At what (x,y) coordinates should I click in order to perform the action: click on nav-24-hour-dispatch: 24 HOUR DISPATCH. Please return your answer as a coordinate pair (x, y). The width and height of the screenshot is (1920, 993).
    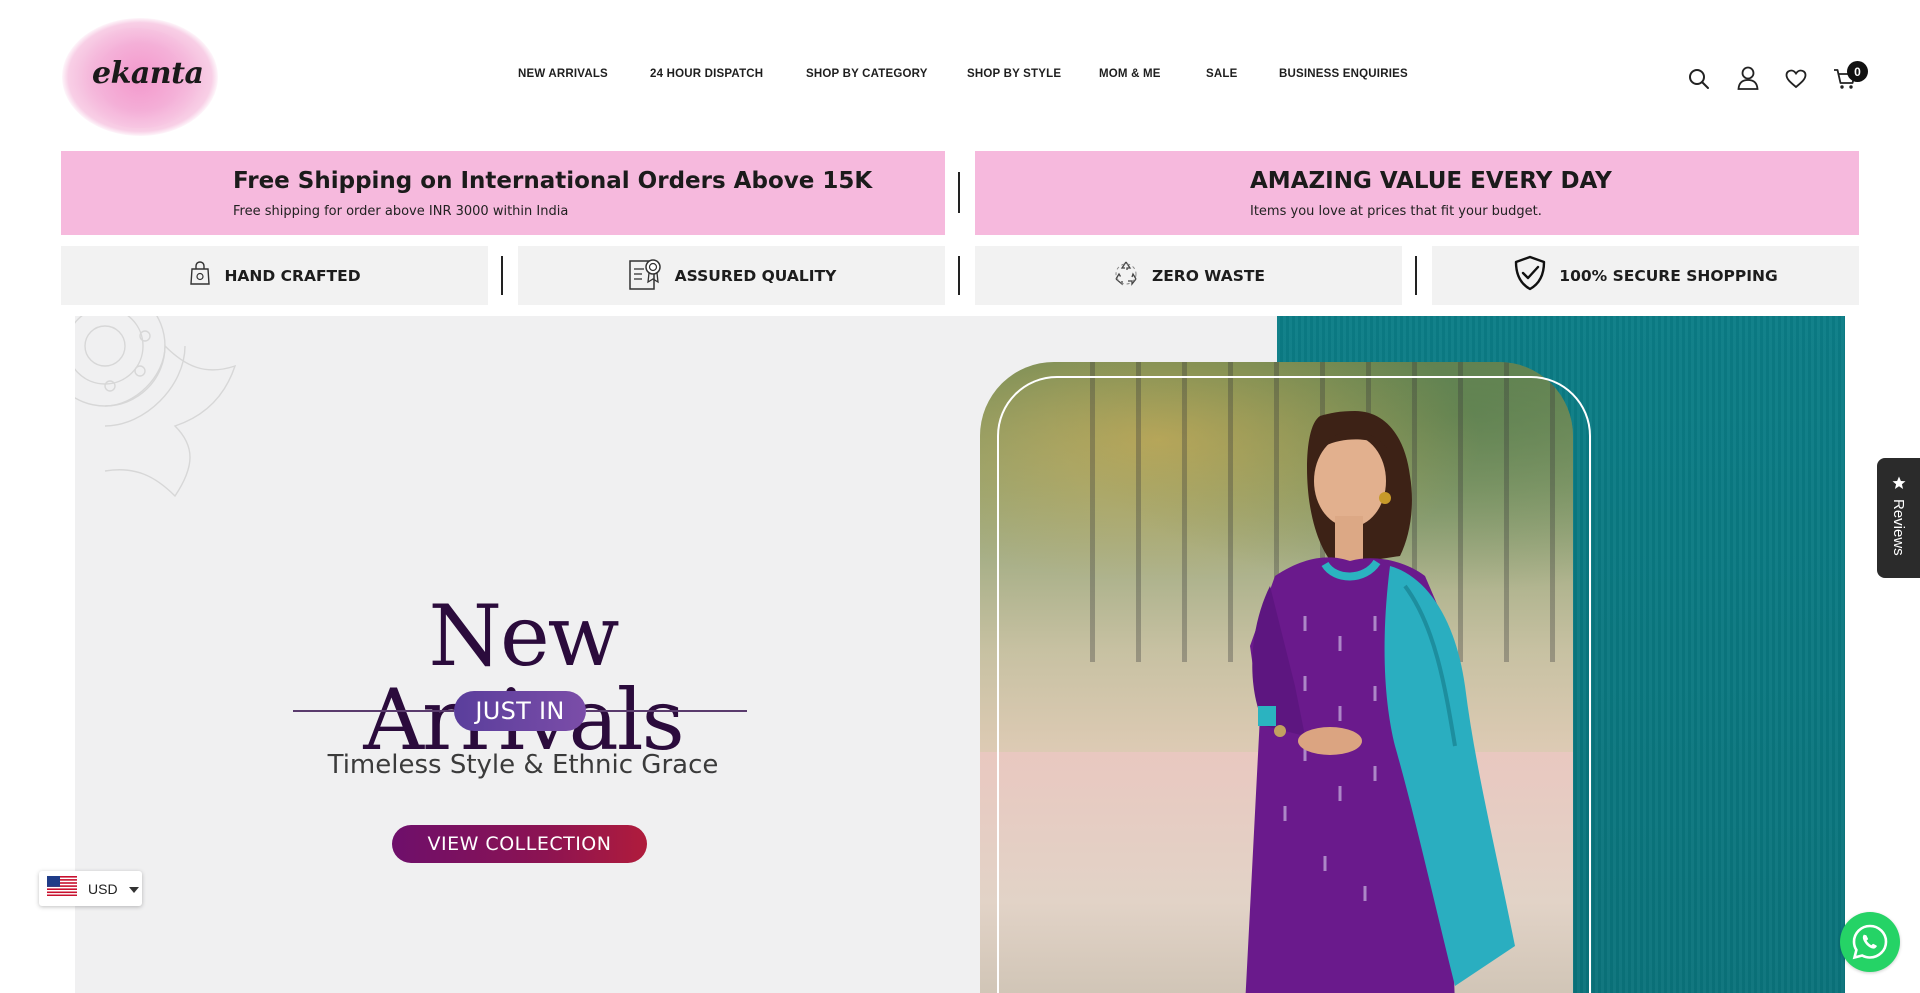
    Looking at the image, I should click on (706, 74).